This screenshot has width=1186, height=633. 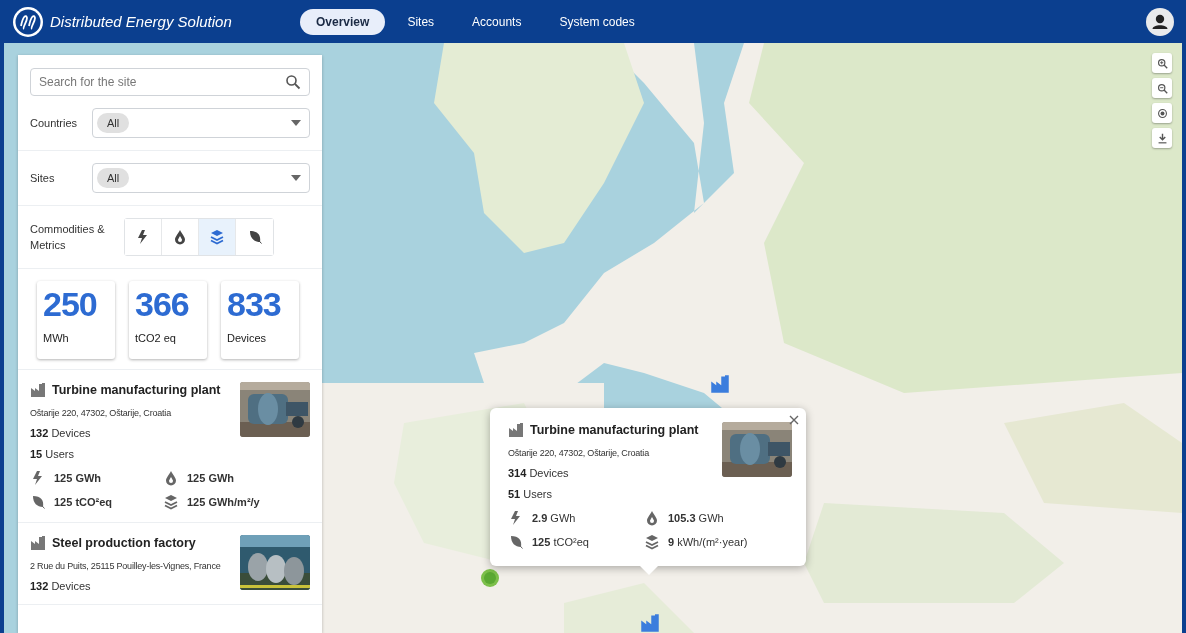 What do you see at coordinates (141, 21) in the screenshot?
I see `app-title: Distributed Energy Solution` at bounding box center [141, 21].